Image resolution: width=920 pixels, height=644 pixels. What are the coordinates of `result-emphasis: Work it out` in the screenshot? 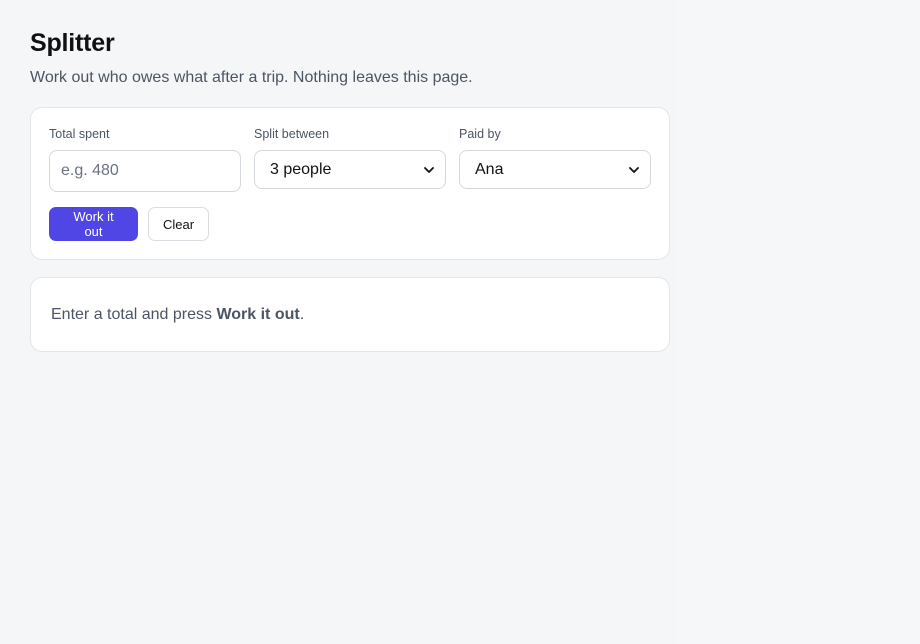 It's located at (258, 314).